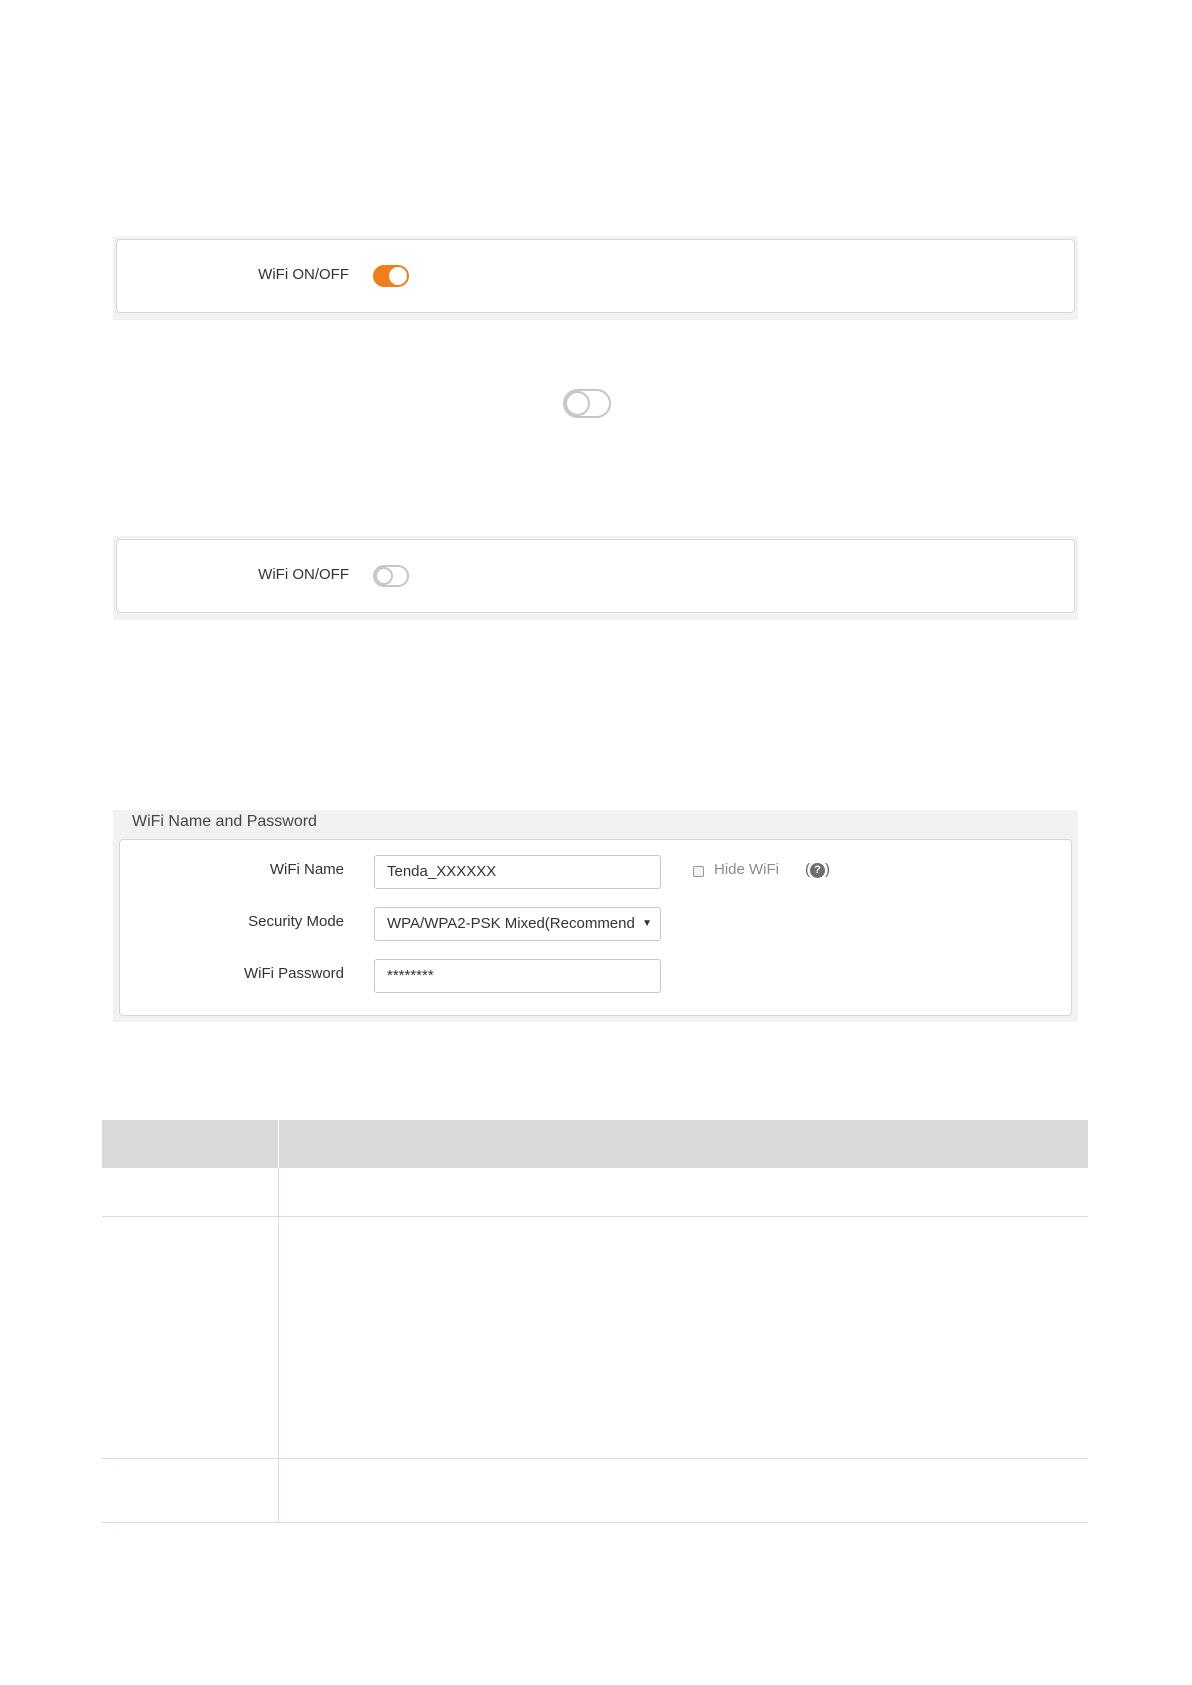 This screenshot has width=1192, height=1685. I want to click on wifi-name-label: WiFi Name, so click(306, 869).